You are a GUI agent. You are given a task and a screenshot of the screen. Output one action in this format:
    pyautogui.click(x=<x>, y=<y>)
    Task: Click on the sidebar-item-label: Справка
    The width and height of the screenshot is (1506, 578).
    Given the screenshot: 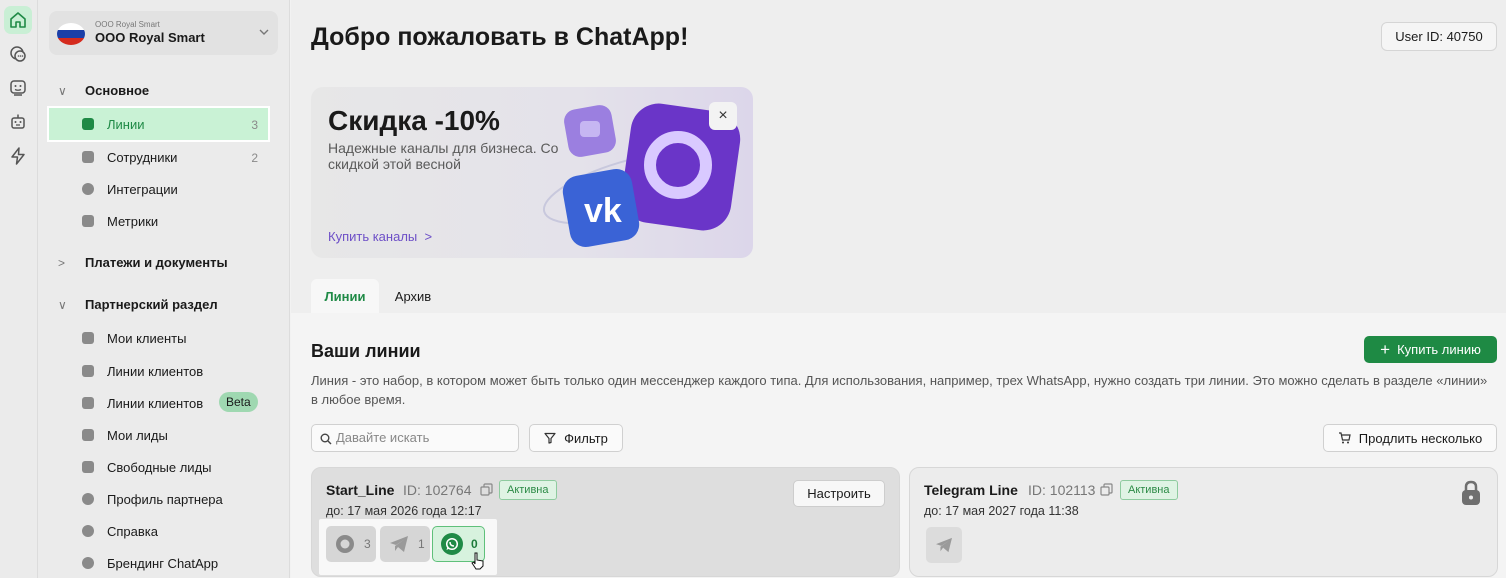 What is the action you would take?
    pyautogui.click(x=132, y=531)
    